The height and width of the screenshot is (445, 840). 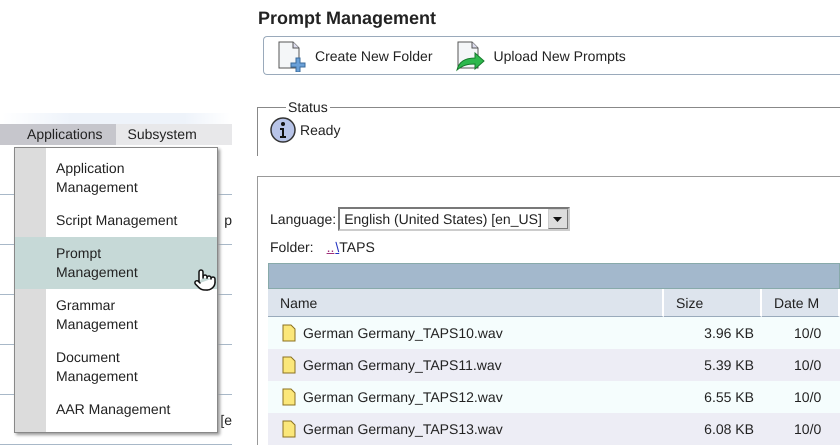 I want to click on page-text-fragment: p, so click(x=228, y=220).